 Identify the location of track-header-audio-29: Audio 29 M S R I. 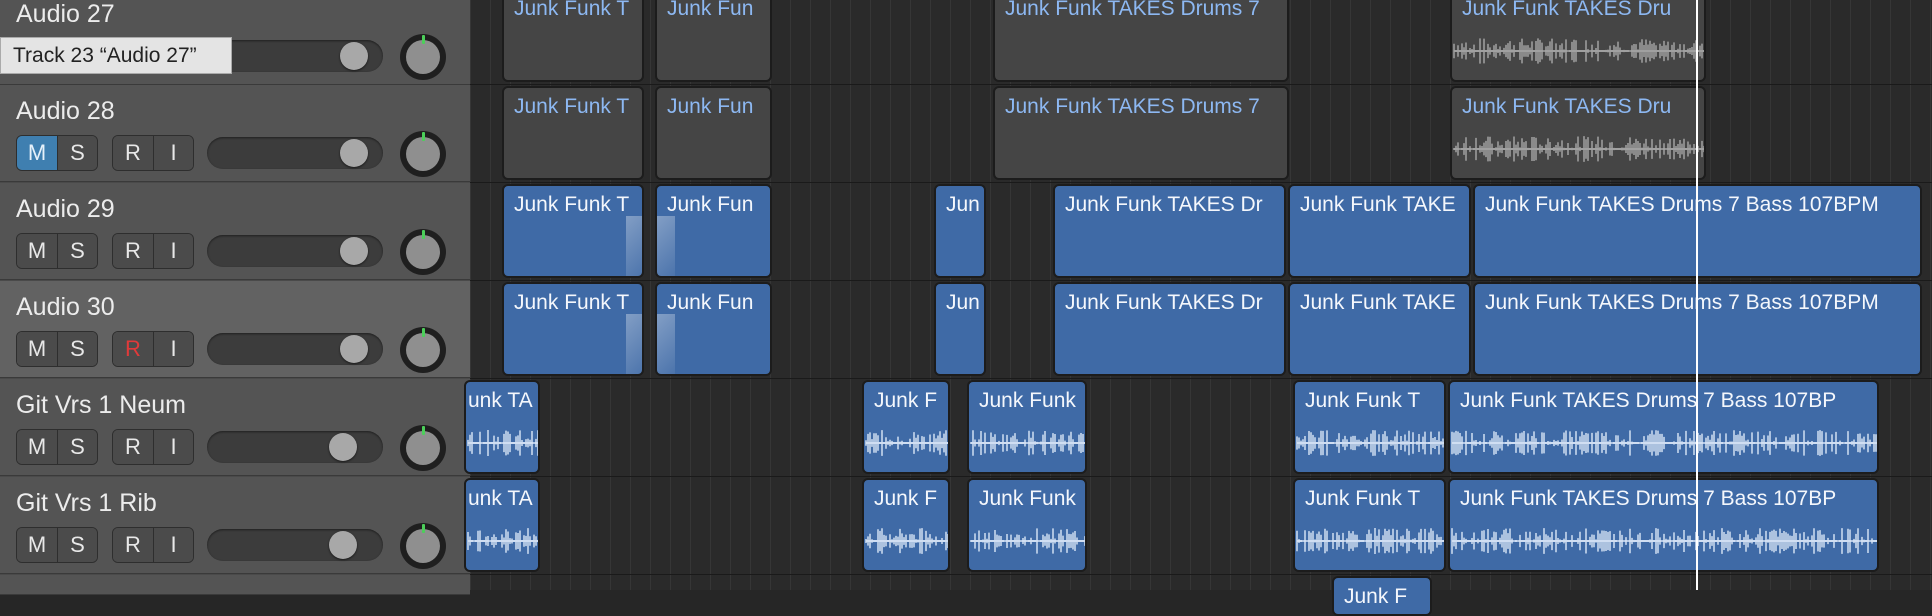
(235, 231).